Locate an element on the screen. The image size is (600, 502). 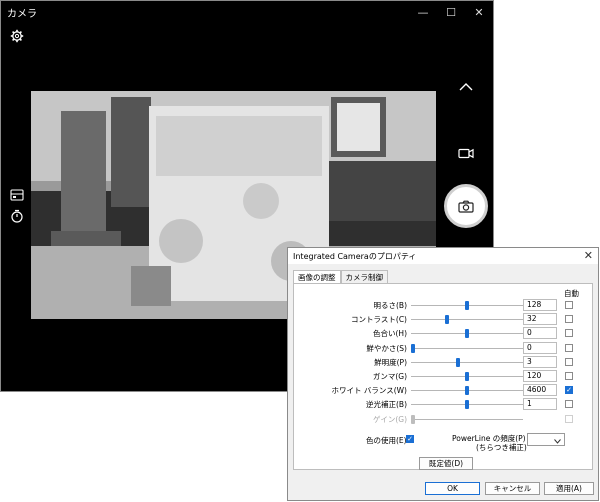
color-enable-checkbox: ✓ is located at coordinates (410, 439).